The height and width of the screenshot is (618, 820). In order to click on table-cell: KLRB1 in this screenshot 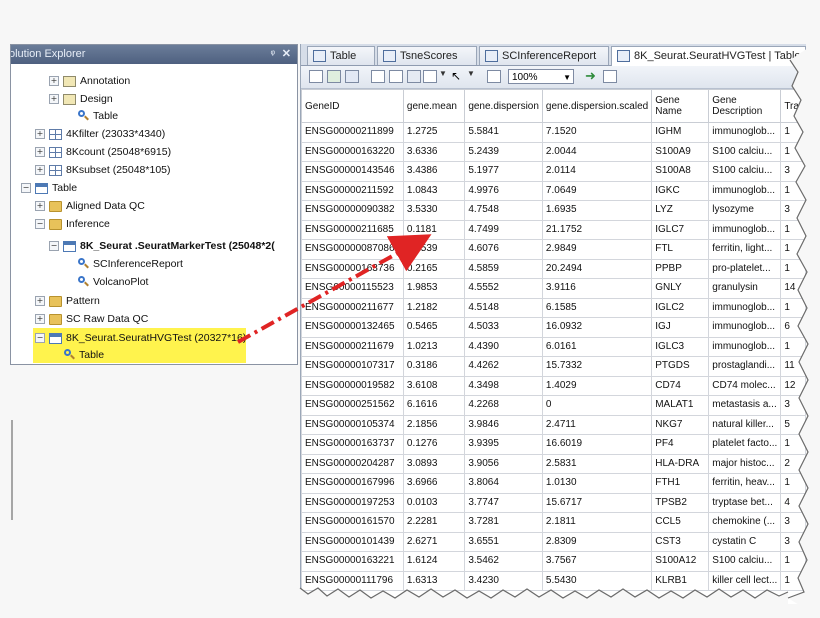, I will do `click(680, 580)`.